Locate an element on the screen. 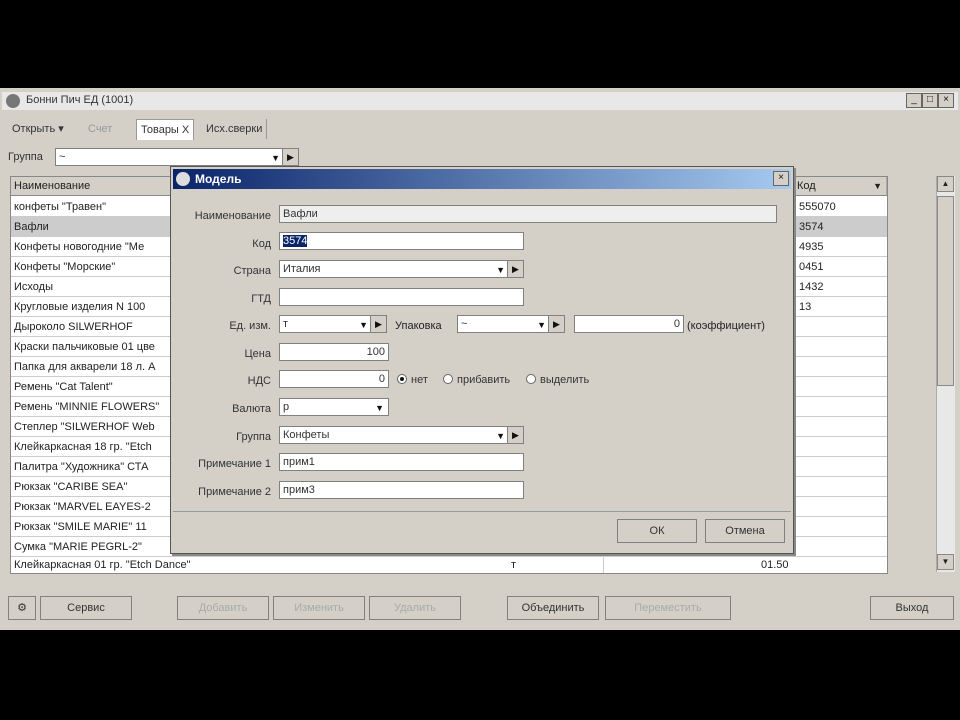 The image size is (960, 720). table-row-name: Палитра "Художника" СТА is located at coordinates (91, 467).